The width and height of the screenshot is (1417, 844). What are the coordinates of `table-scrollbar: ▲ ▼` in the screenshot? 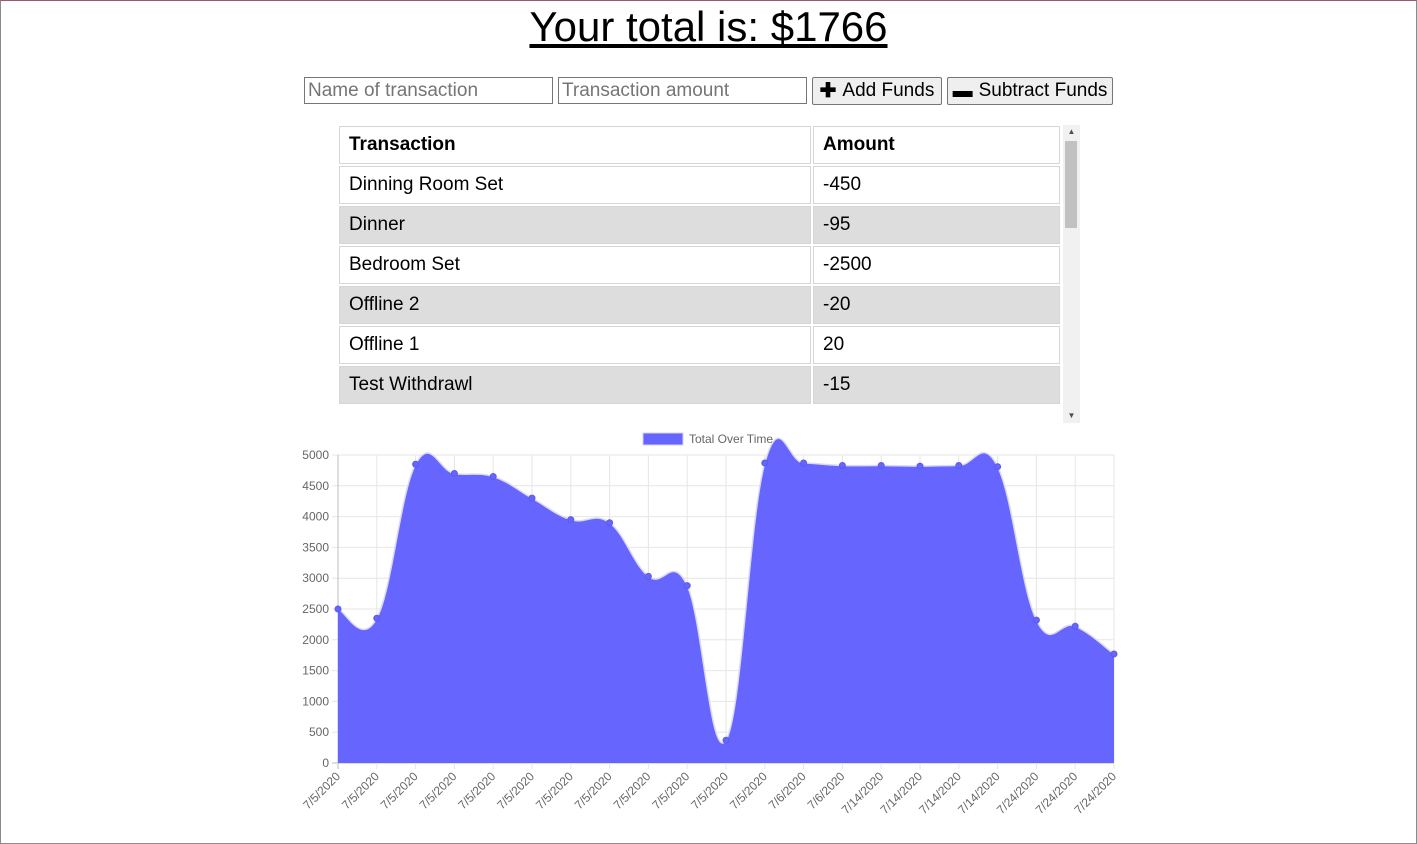 It's located at (1071, 274).